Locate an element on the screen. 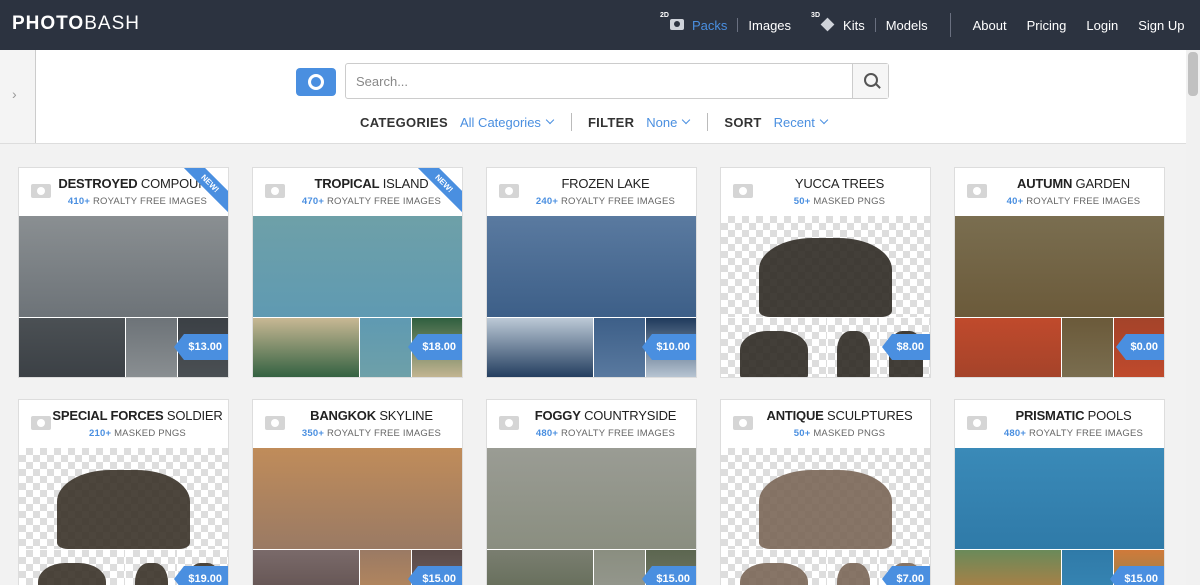 This screenshot has height=585, width=1200. chevron-right-icon: › is located at coordinates (14, 94).